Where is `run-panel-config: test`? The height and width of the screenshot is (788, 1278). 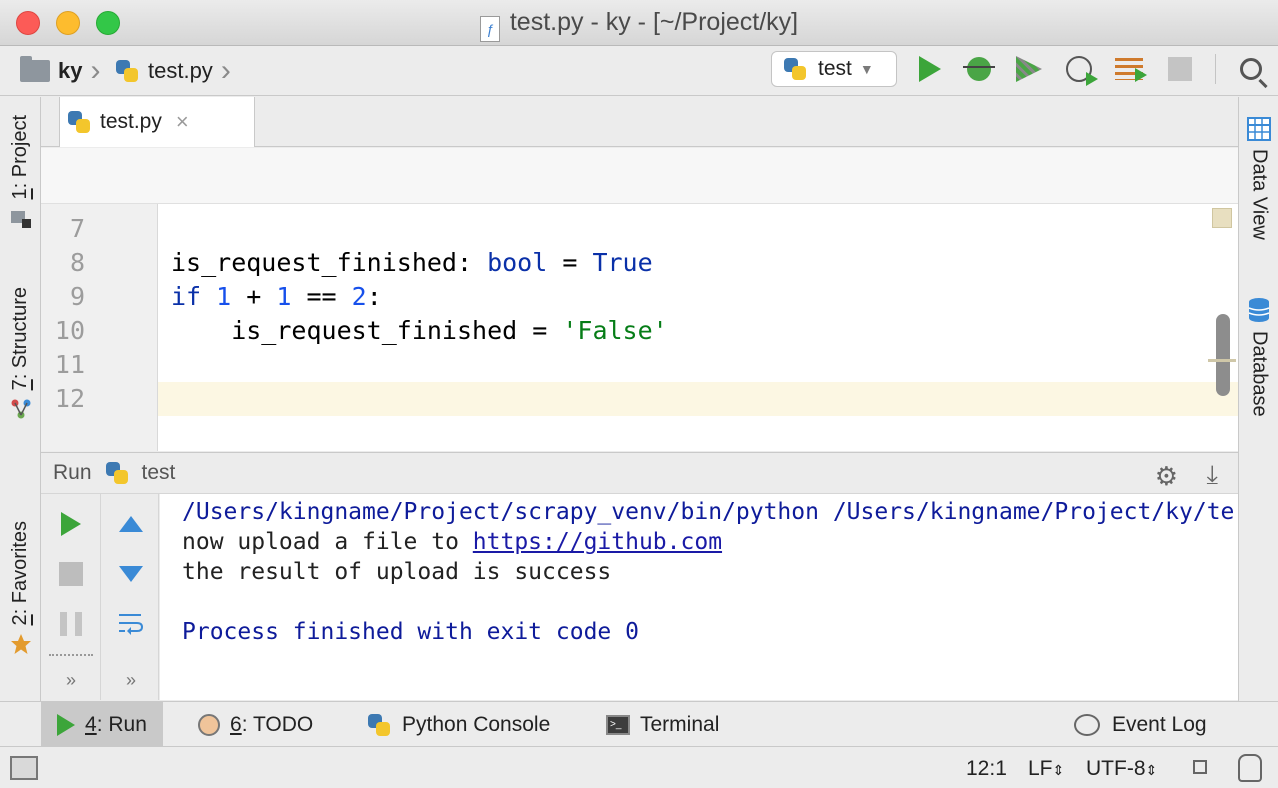 run-panel-config: test is located at coordinates (159, 473).